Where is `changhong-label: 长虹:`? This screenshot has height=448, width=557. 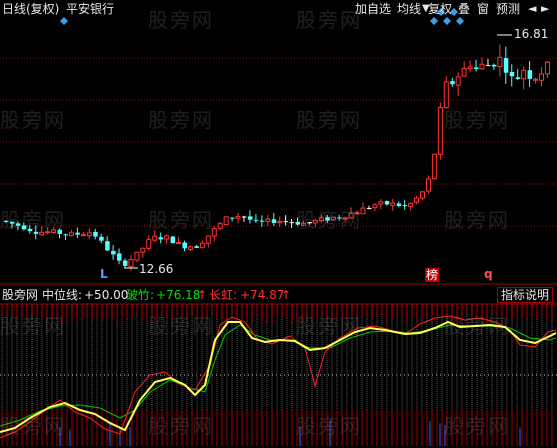
changhong-label: 长虹: is located at coordinates (223, 295).